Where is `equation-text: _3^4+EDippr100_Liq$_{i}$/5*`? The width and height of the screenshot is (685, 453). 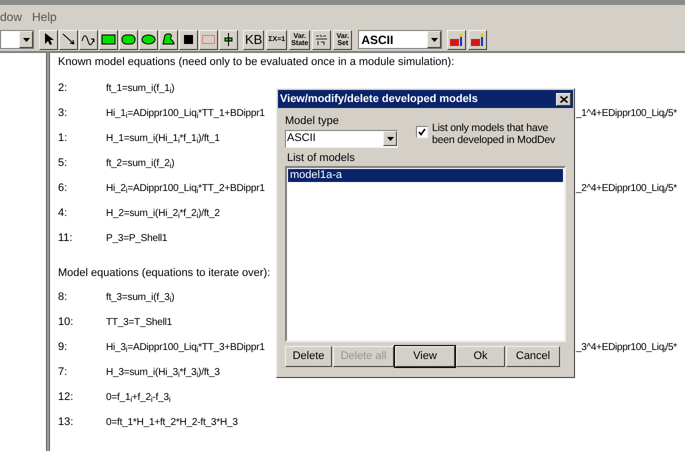 equation-text: _3^4+EDippr100_Liq$_{i}$/5* is located at coordinates (626, 348).